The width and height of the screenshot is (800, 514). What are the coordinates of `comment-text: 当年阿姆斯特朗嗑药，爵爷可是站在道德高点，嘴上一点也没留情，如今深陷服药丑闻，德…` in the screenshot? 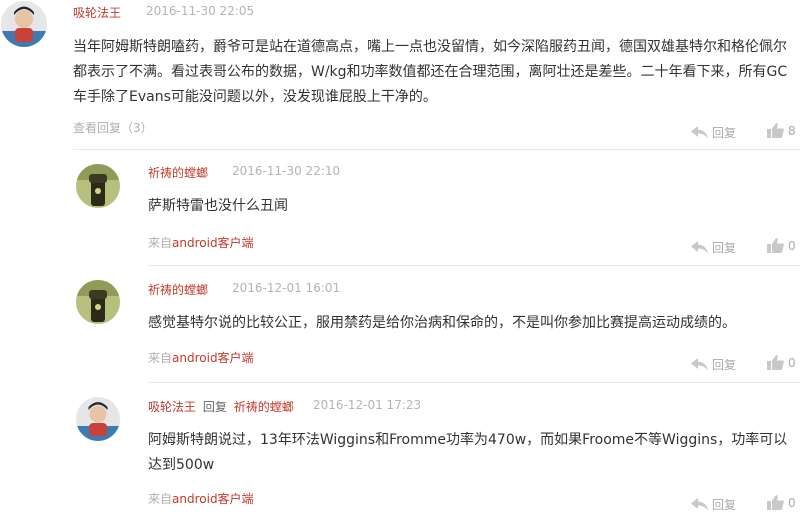 It's located at (430, 72).